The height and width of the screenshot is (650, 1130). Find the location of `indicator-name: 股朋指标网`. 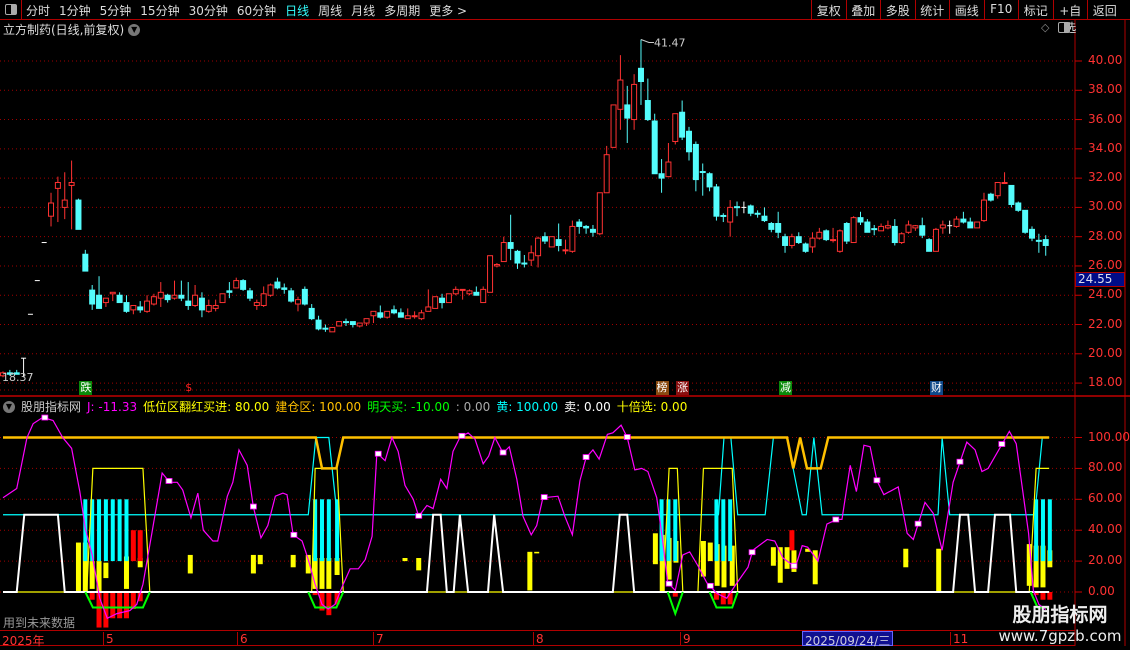

indicator-name: 股朋指标网 is located at coordinates (51, 406).